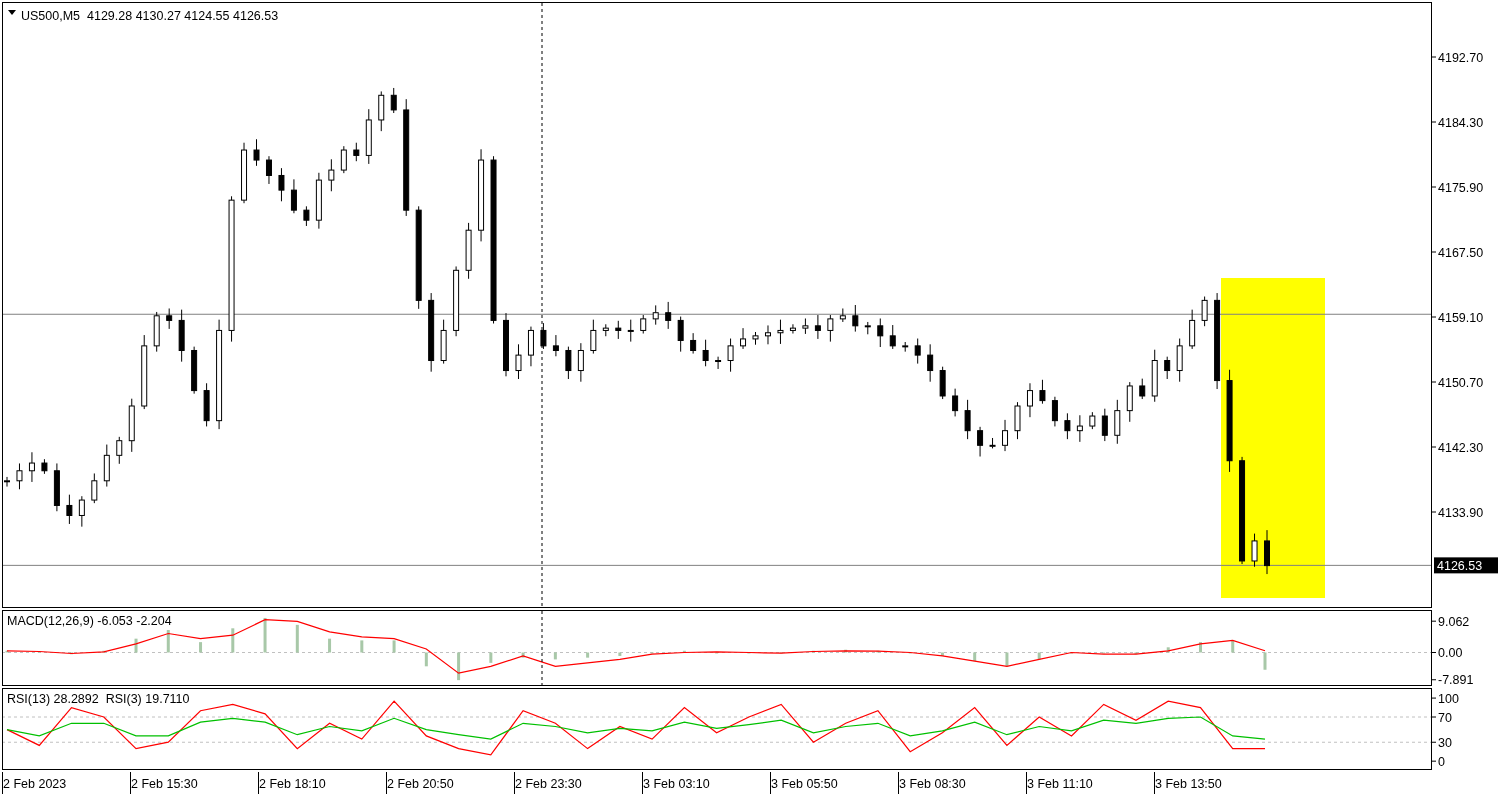 Image resolution: width=1502 pixels, height=795 pixels. What do you see at coordinates (1461, 447) in the screenshot?
I see `axis-tick-label: 4142.30` at bounding box center [1461, 447].